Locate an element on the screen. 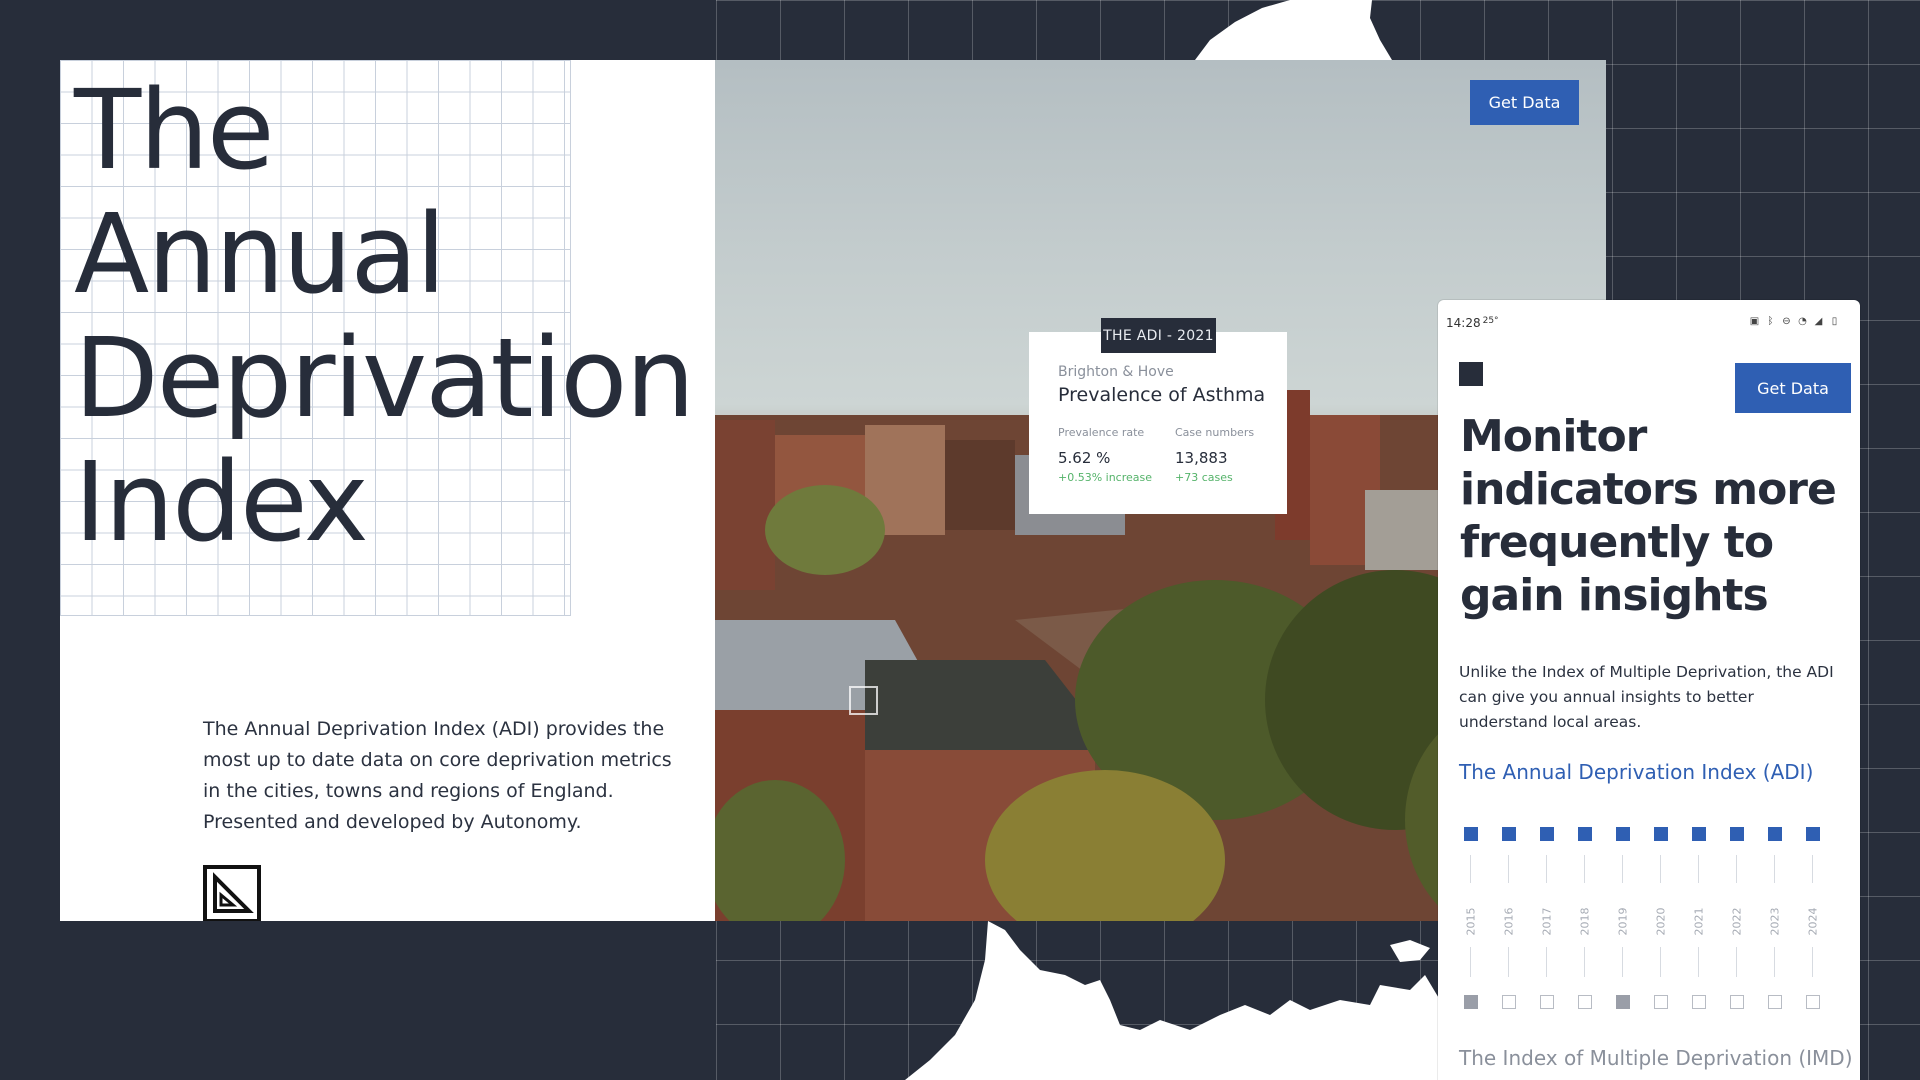  stat-label: Case numbers is located at coordinates (1215, 432).